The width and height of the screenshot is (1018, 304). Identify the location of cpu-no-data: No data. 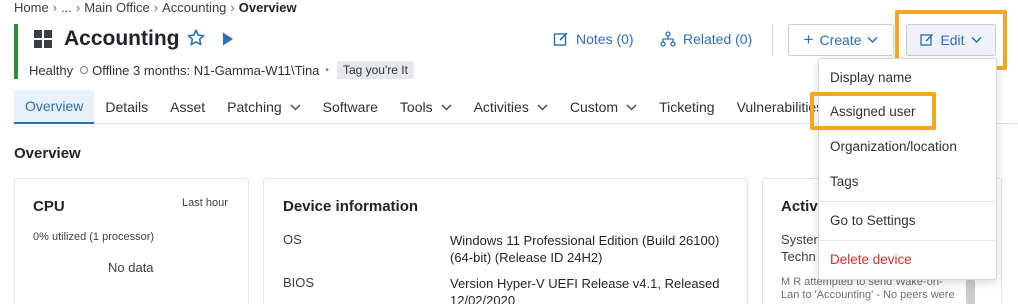
(131, 267).